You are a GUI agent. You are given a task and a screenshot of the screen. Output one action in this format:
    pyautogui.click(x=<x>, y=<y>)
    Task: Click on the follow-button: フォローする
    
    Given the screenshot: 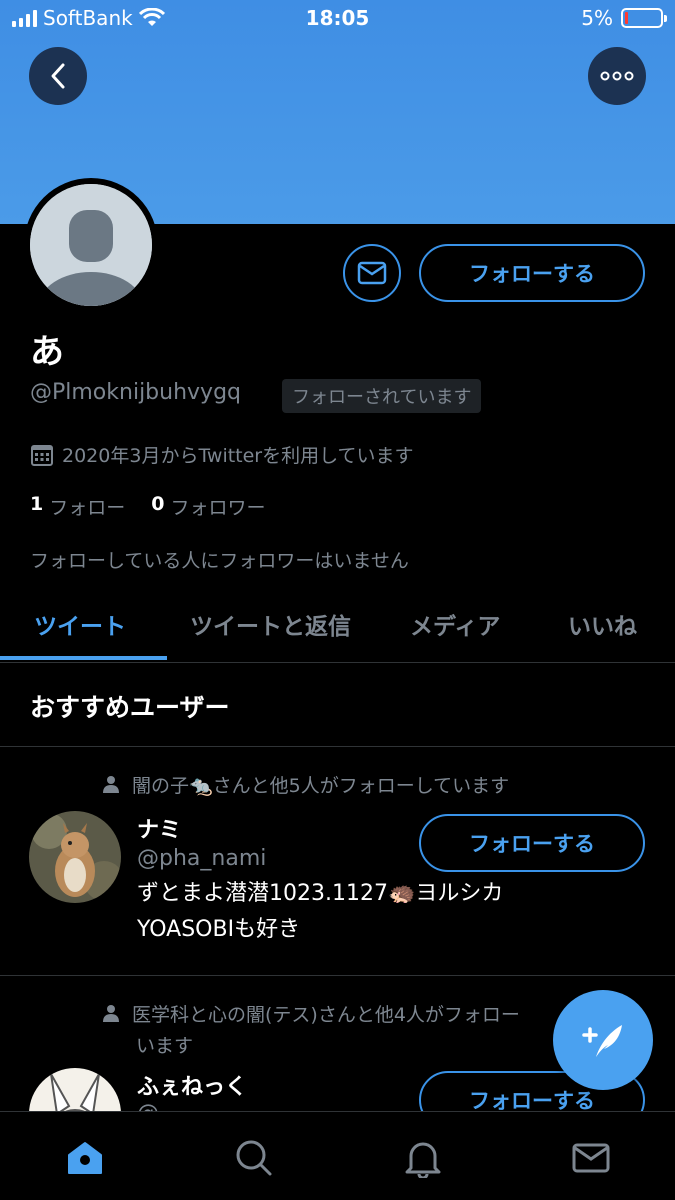 What is the action you would take?
    pyautogui.click(x=532, y=273)
    